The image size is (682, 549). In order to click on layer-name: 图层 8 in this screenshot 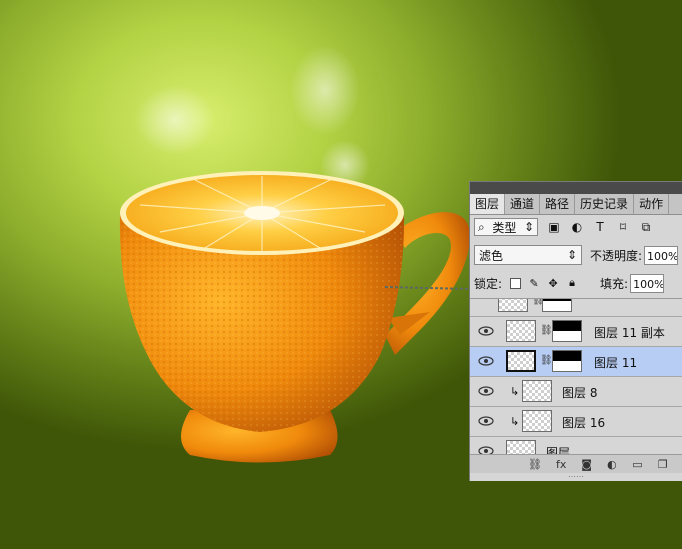, I will do `click(579, 392)`.